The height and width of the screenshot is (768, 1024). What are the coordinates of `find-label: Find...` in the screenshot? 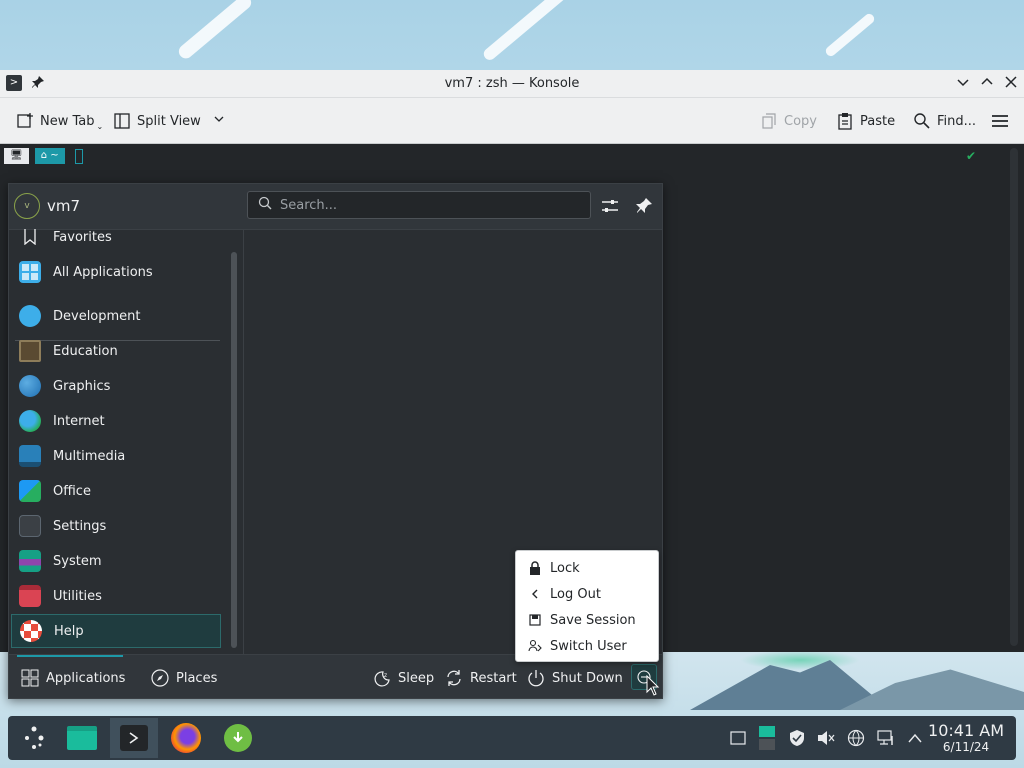 It's located at (957, 121).